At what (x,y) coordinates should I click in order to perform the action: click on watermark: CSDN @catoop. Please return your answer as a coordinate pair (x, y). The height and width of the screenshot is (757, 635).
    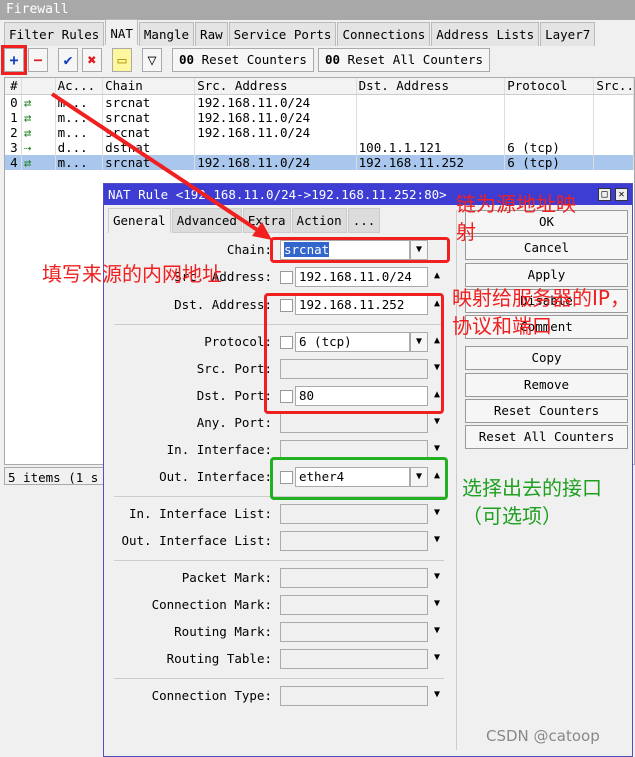
    Looking at the image, I should click on (543, 736).